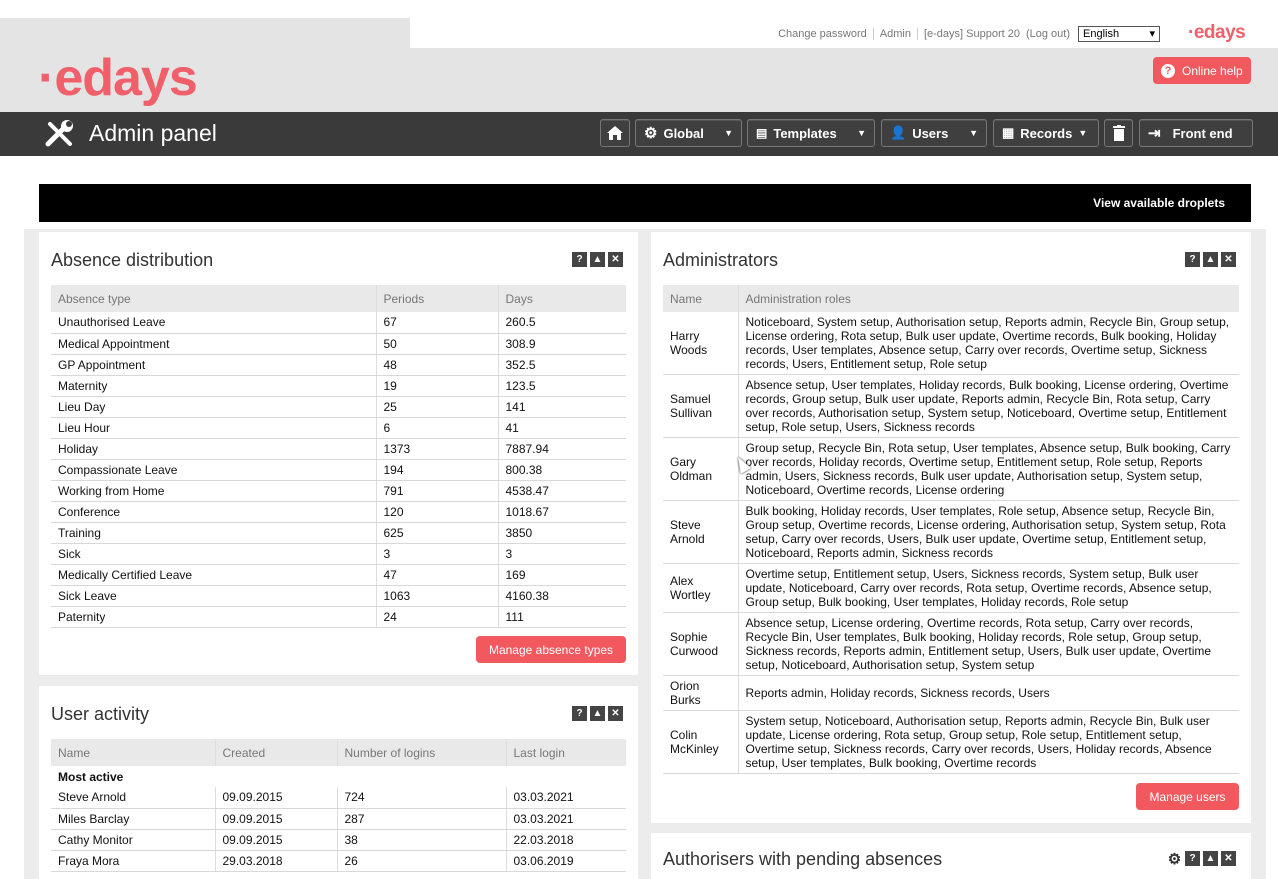  Describe the element at coordinates (422, 861) in the screenshot. I see `table-cell: 26` at that location.